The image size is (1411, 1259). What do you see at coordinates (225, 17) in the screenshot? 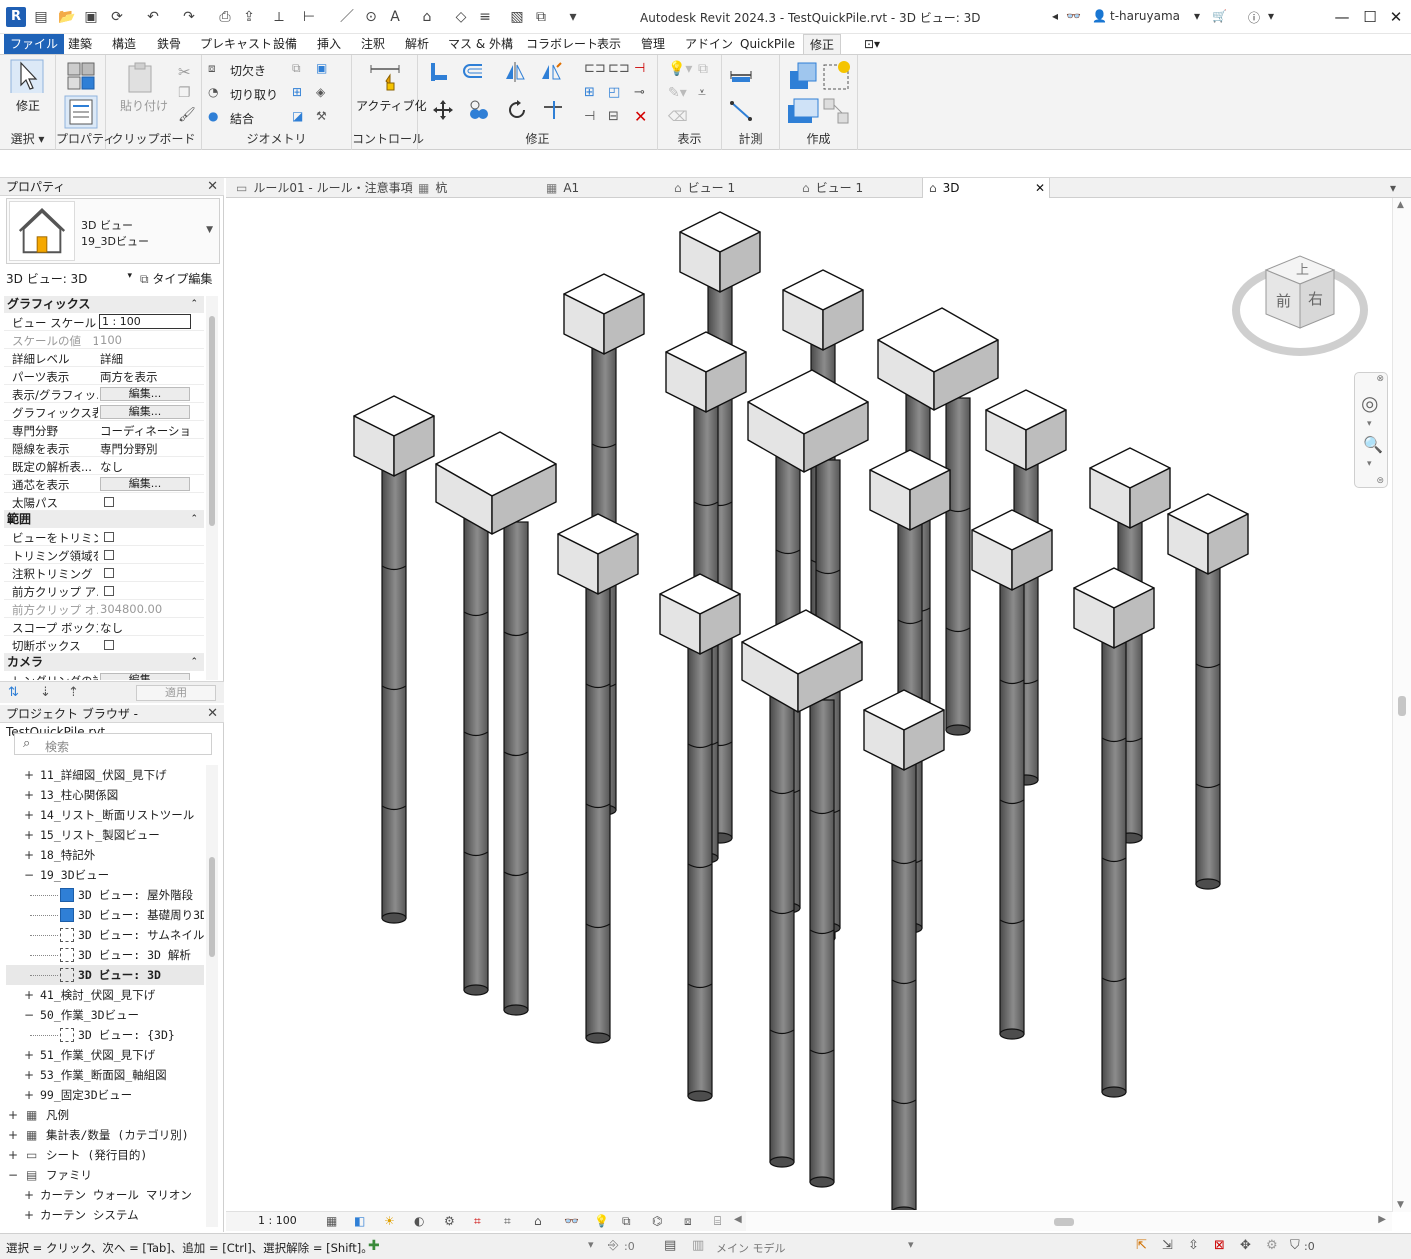
I see `print-icon: ⎙` at bounding box center [225, 17].